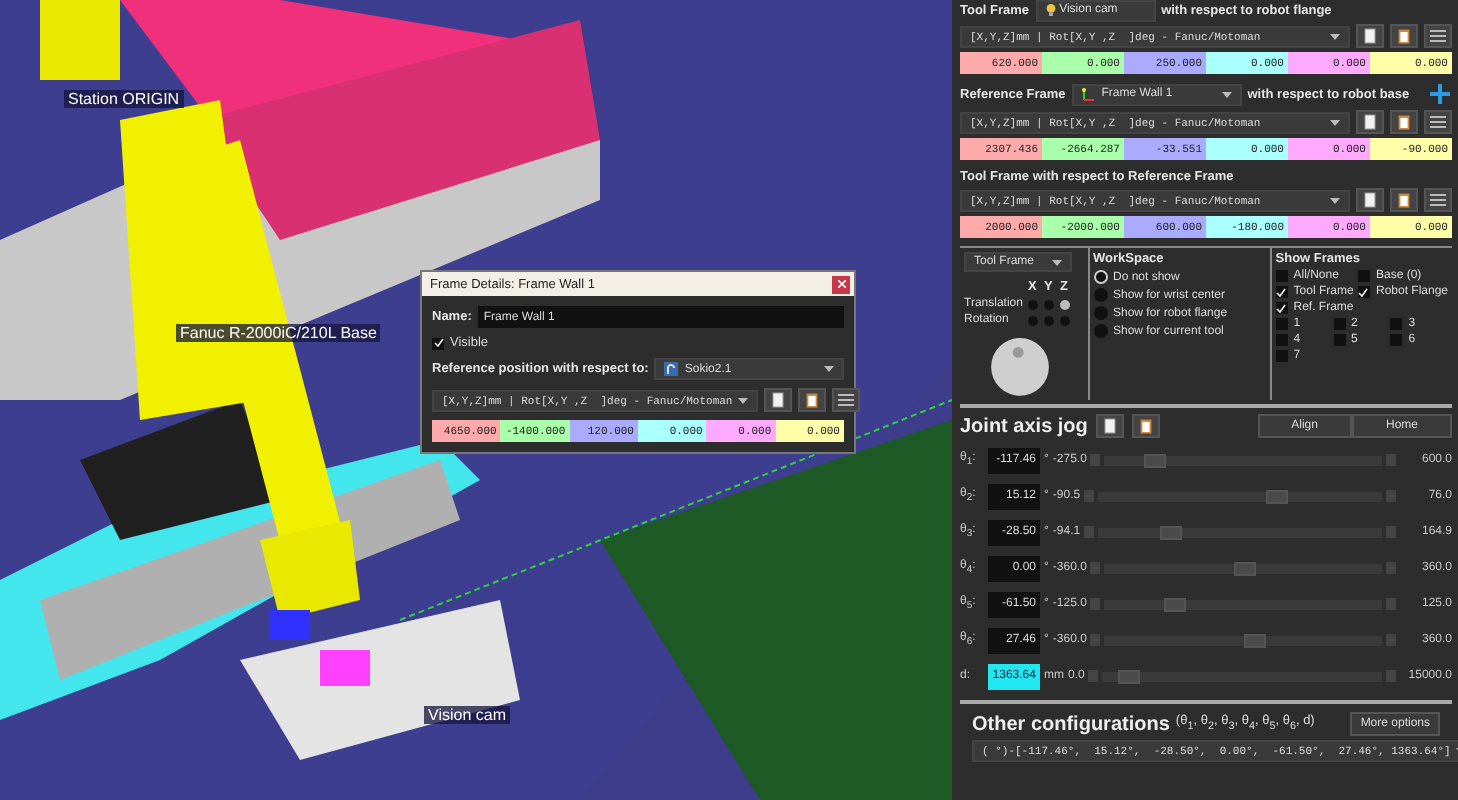 Image resolution: width=1458 pixels, height=800 pixels. What do you see at coordinates (1088, 94) in the screenshot?
I see `axes-icon` at bounding box center [1088, 94].